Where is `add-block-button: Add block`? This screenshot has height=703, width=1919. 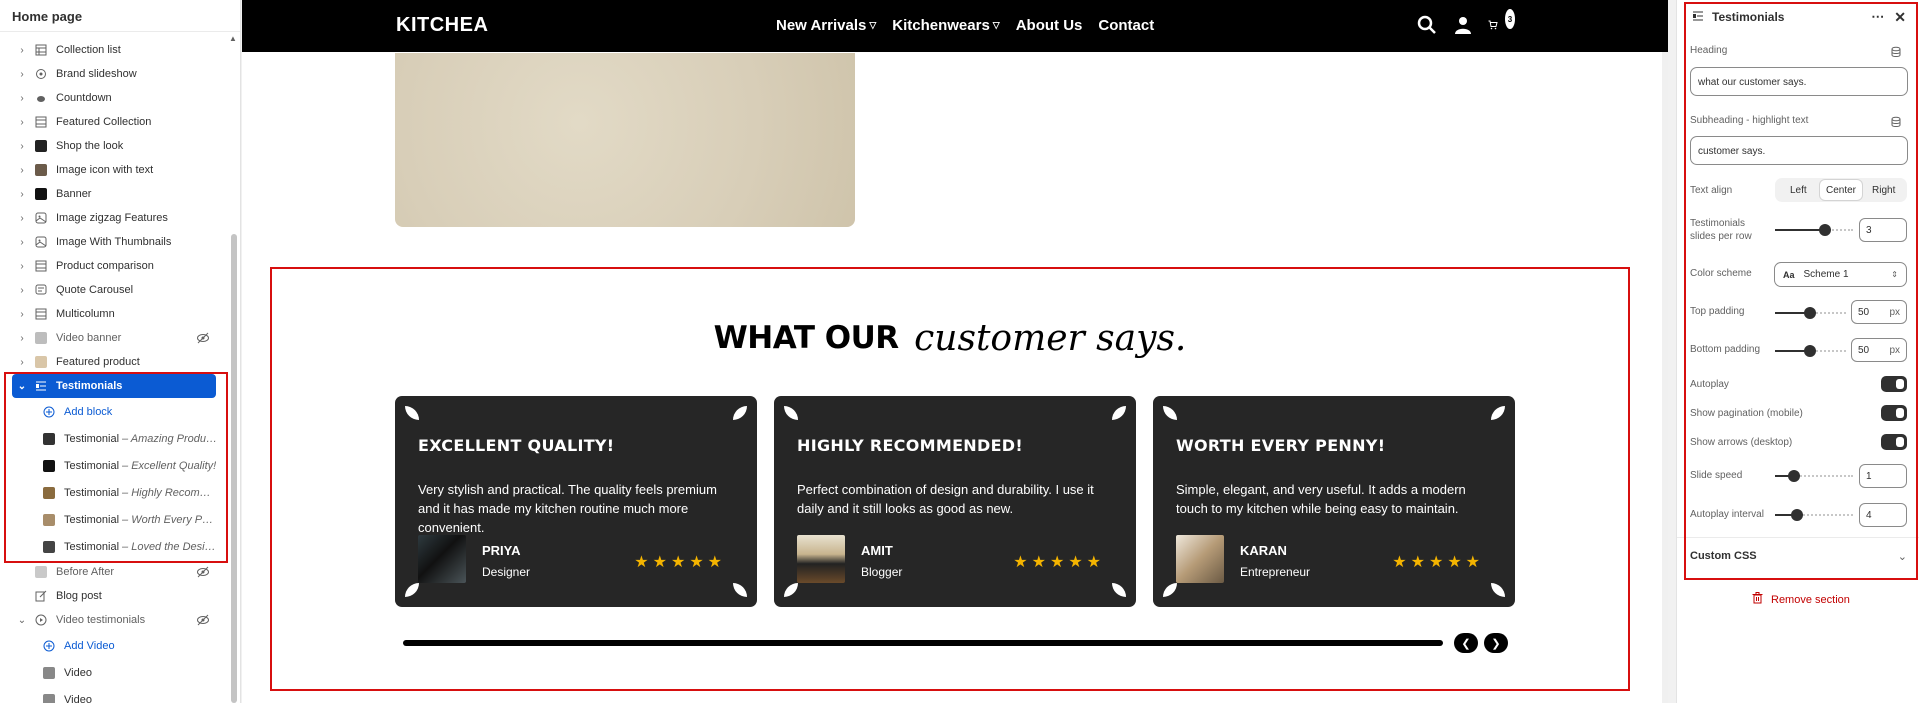 add-block-button: Add block is located at coordinates (114, 411).